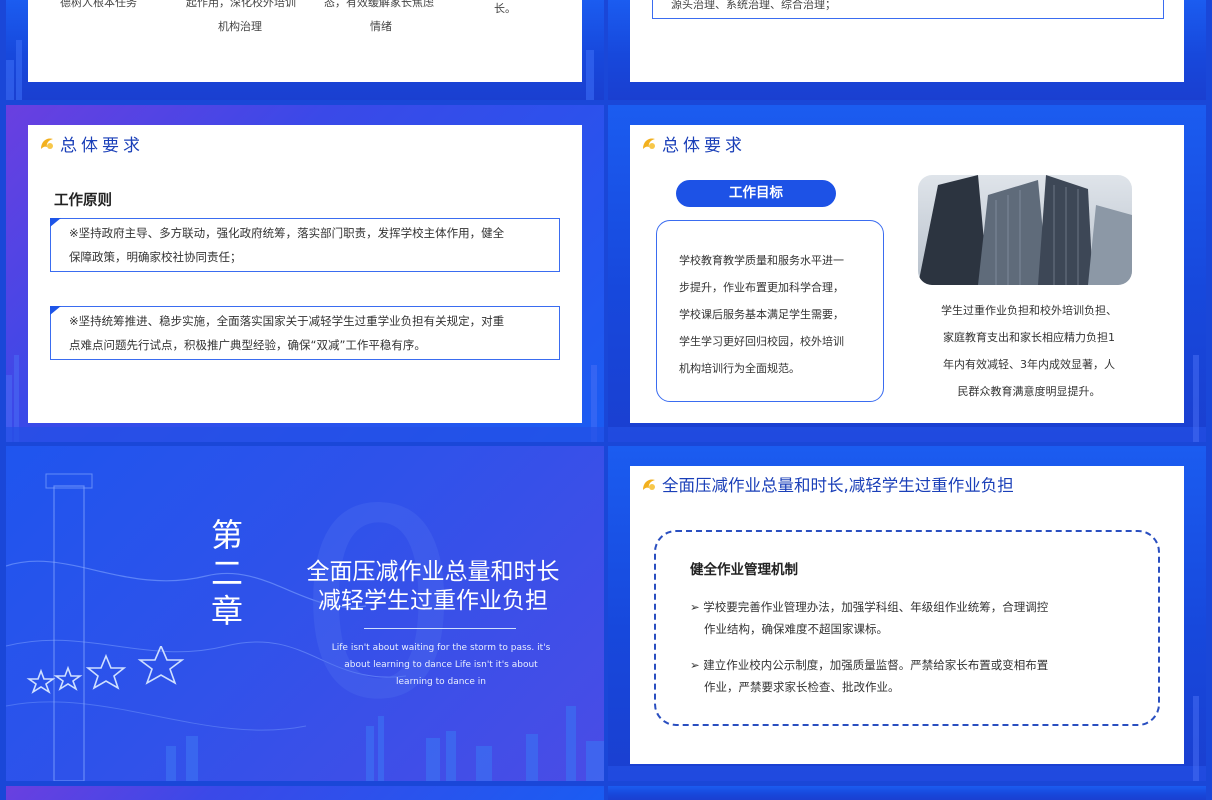  What do you see at coordinates (227, 611) in the screenshot?
I see `chapter-char: 章` at bounding box center [227, 611].